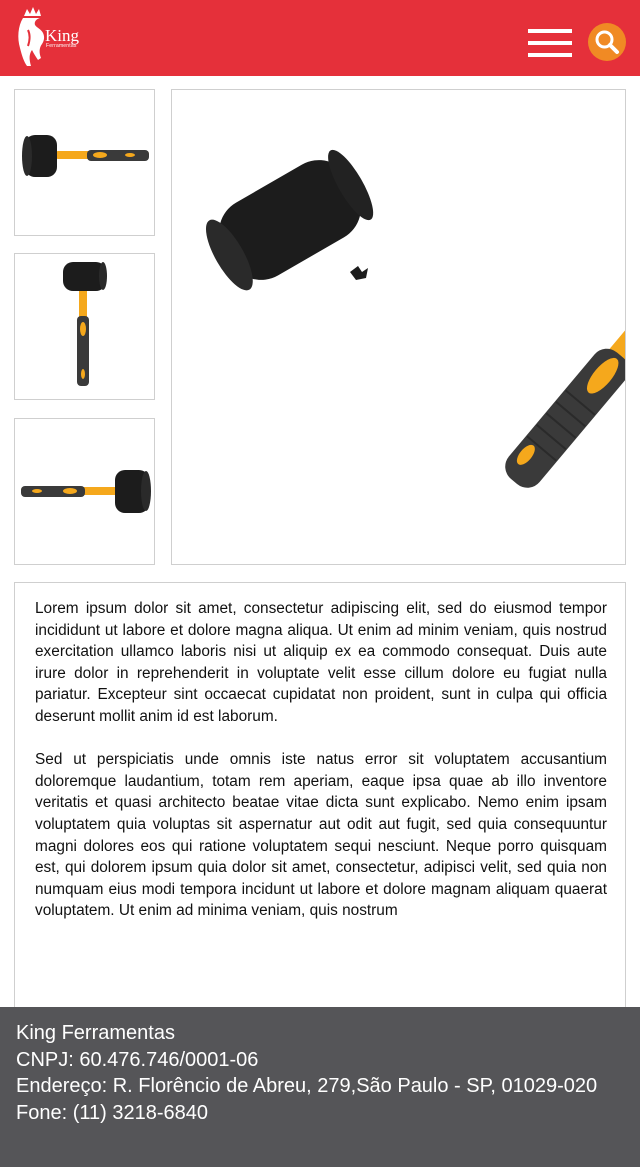 This screenshot has height=1167, width=640. What do you see at coordinates (112, 1112) in the screenshot?
I see `footer-phone: Fone: (11) 3218-6840` at bounding box center [112, 1112].